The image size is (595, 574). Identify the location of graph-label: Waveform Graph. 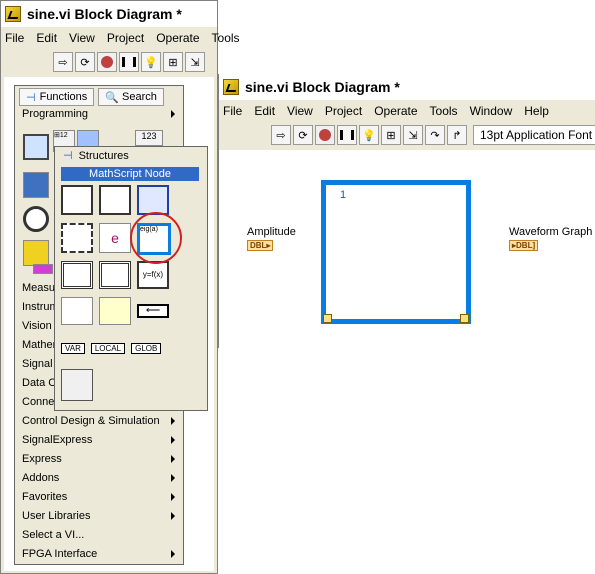
(551, 232).